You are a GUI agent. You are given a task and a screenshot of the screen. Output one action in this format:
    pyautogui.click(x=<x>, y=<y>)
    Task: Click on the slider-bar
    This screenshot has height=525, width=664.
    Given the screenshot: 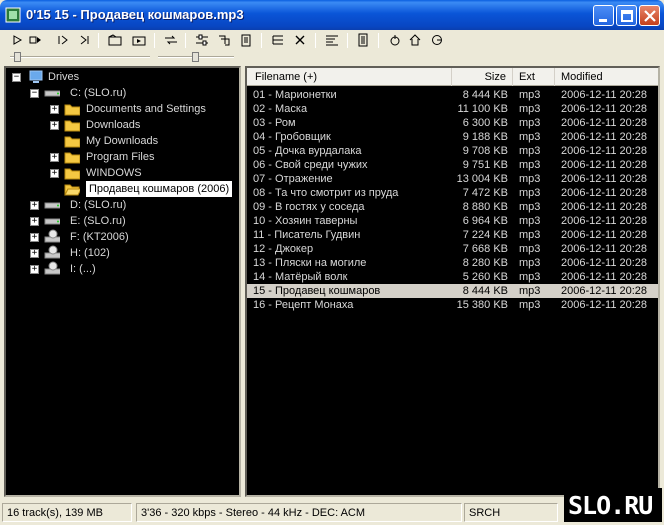 What is the action you would take?
    pyautogui.click(x=332, y=57)
    